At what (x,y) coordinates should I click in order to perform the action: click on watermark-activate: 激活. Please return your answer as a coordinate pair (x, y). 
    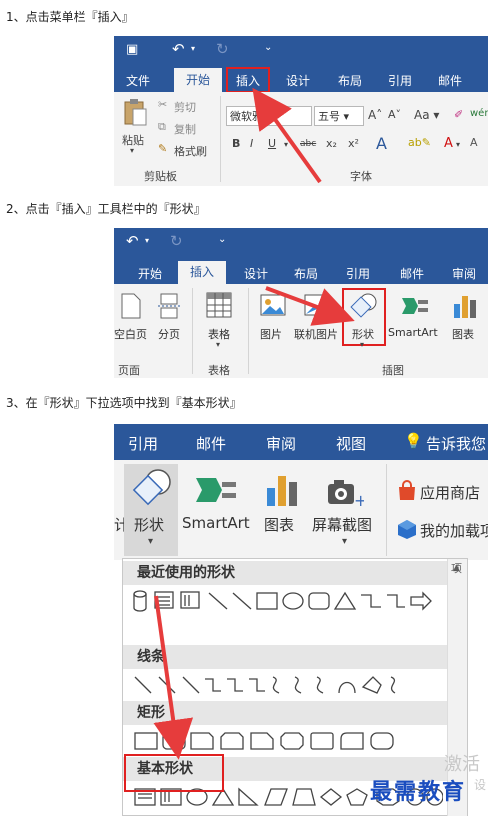
    Looking at the image, I should click on (462, 764).